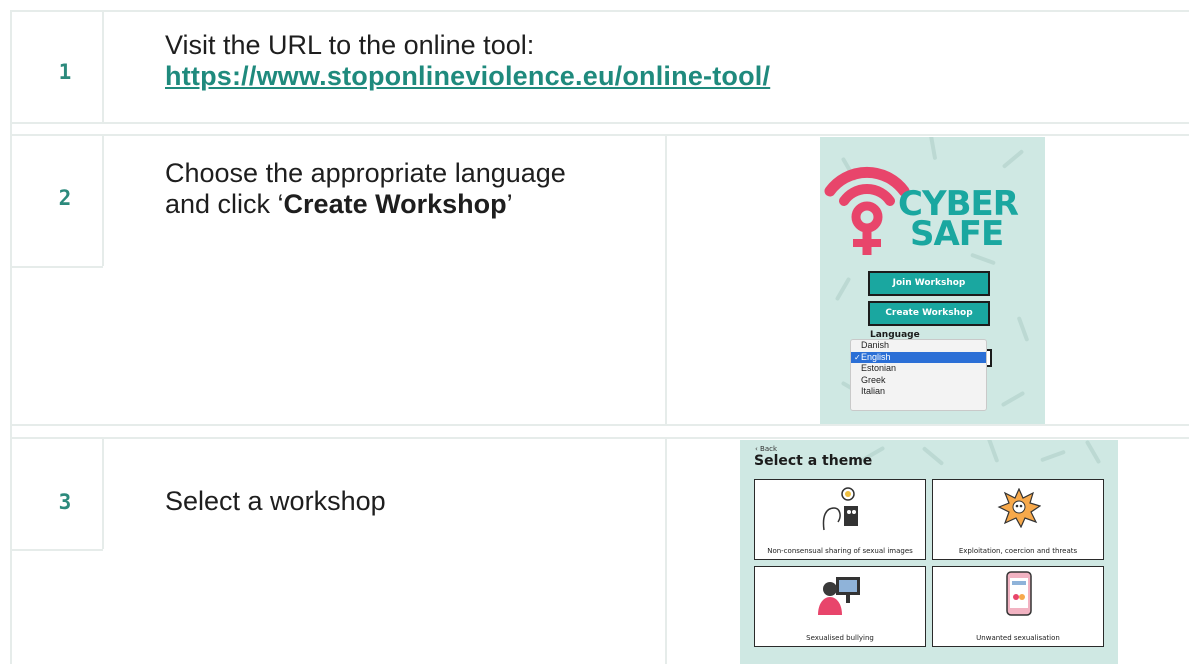 The width and height of the screenshot is (1189, 664). Describe the element at coordinates (350, 45) in the screenshot. I see `step-1-instruction: Visit the URL to the online tool:` at that location.